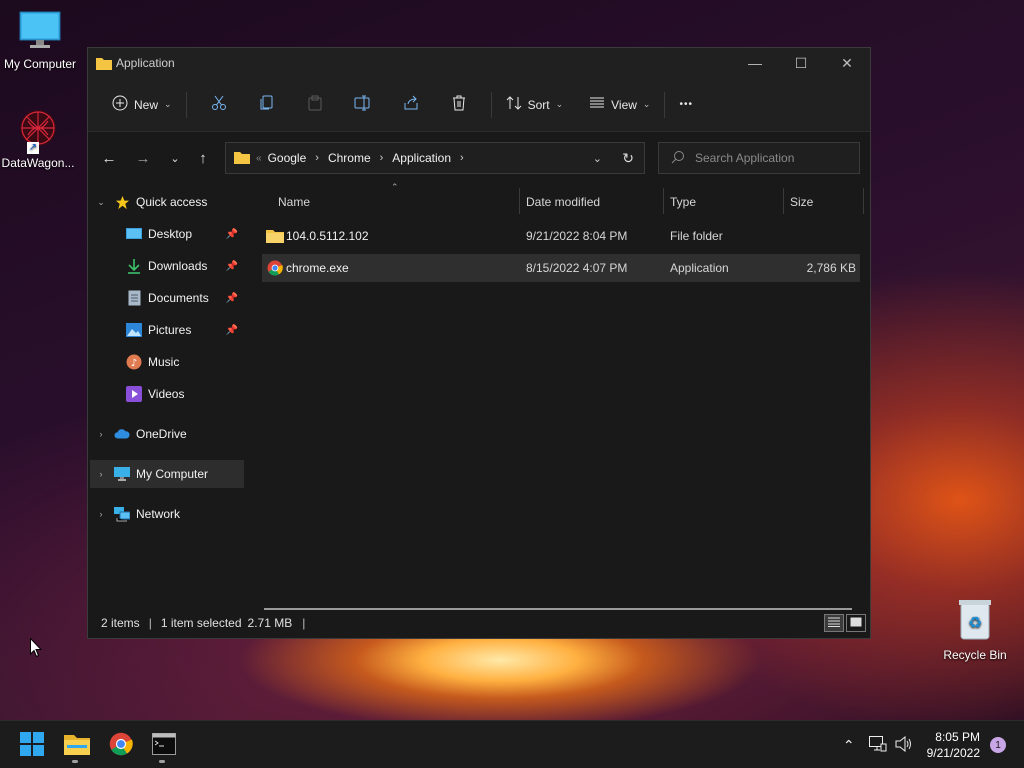 The image size is (1024, 768). What do you see at coordinates (146, 104) in the screenshot?
I see `new-label: New` at bounding box center [146, 104].